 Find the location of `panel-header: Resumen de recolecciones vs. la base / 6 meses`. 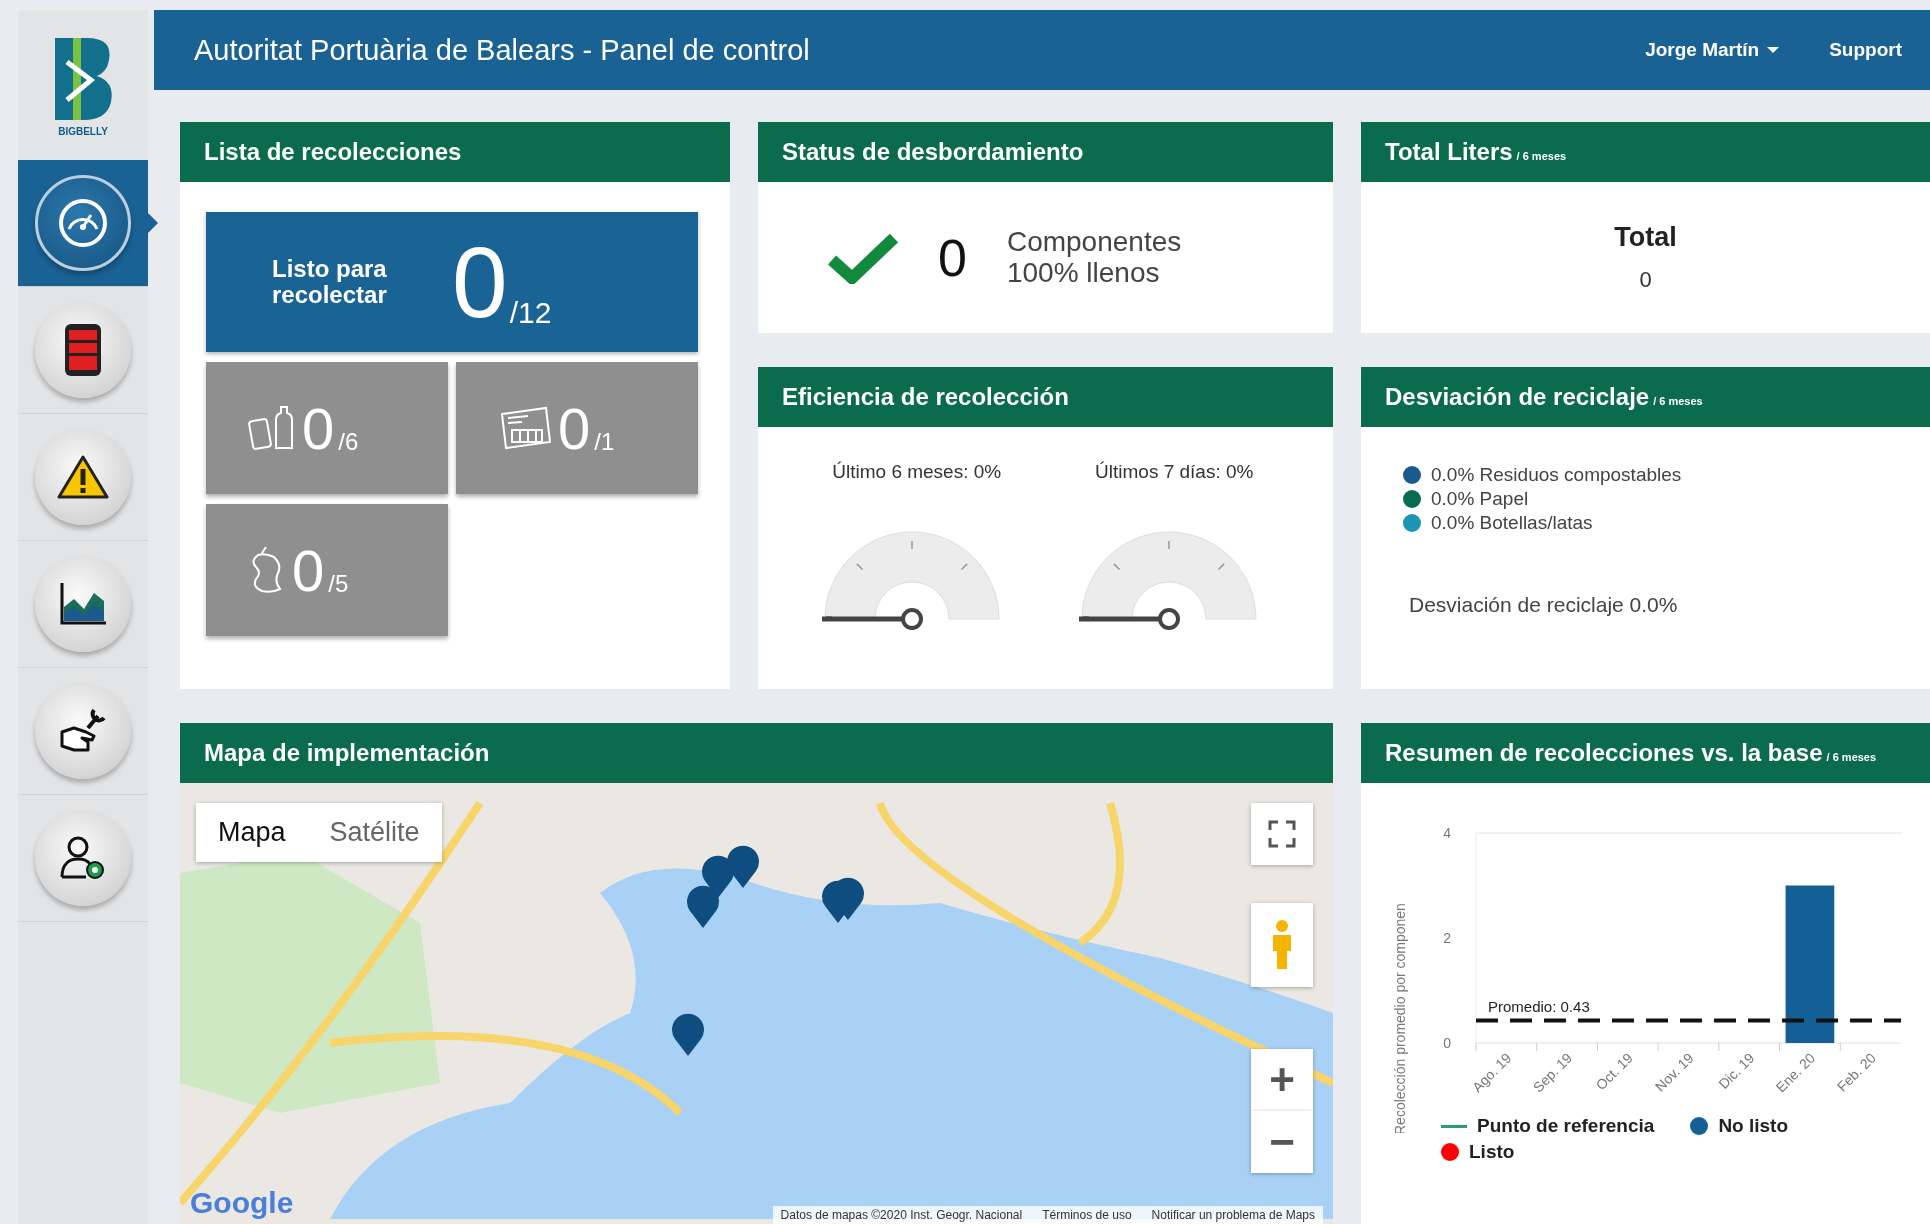

panel-header: Resumen de recolecciones vs. la base / 6 meses is located at coordinates (1645, 753).